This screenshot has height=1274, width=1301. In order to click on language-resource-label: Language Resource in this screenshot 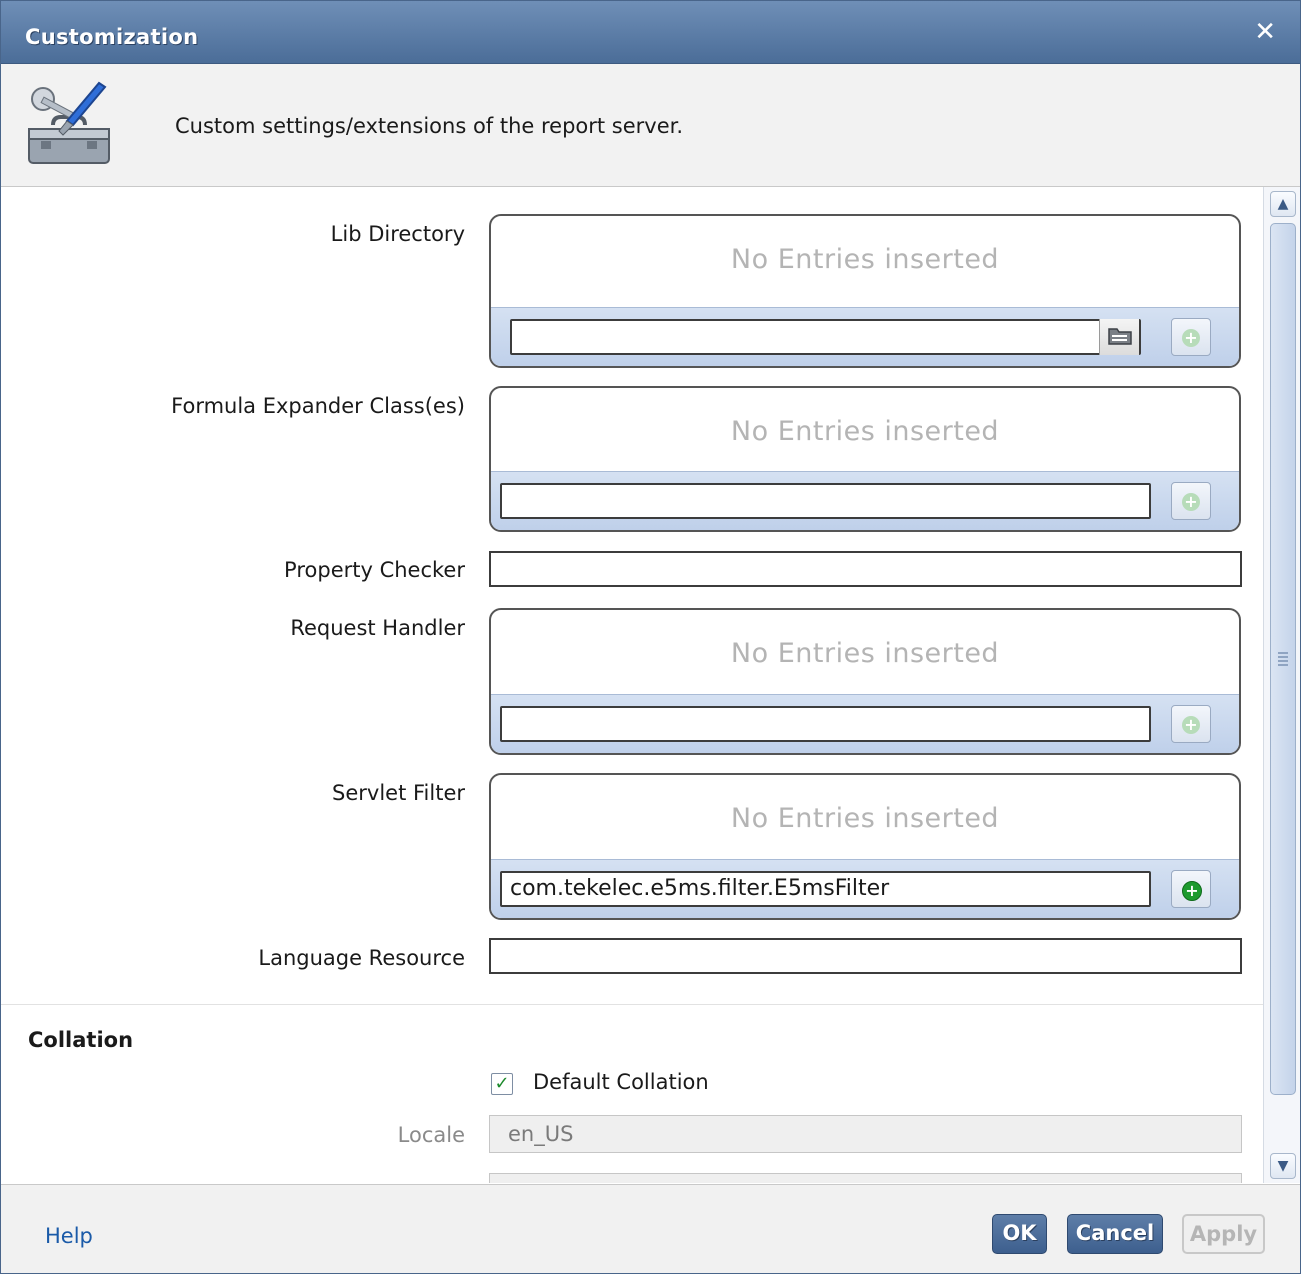, I will do `click(361, 958)`.